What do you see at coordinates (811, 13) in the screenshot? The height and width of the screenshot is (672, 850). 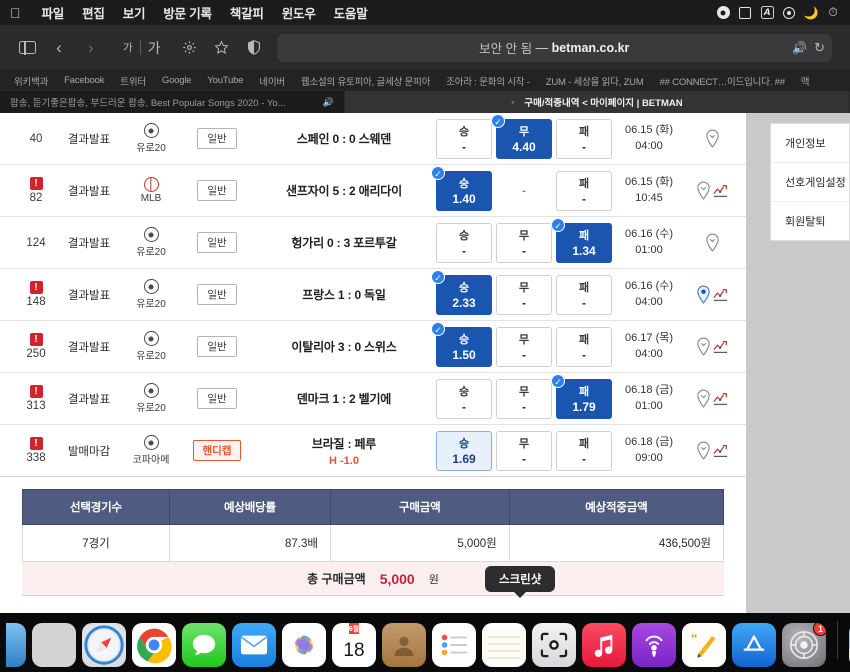 I see `do-not-disturb-icon: 🌙` at bounding box center [811, 13].